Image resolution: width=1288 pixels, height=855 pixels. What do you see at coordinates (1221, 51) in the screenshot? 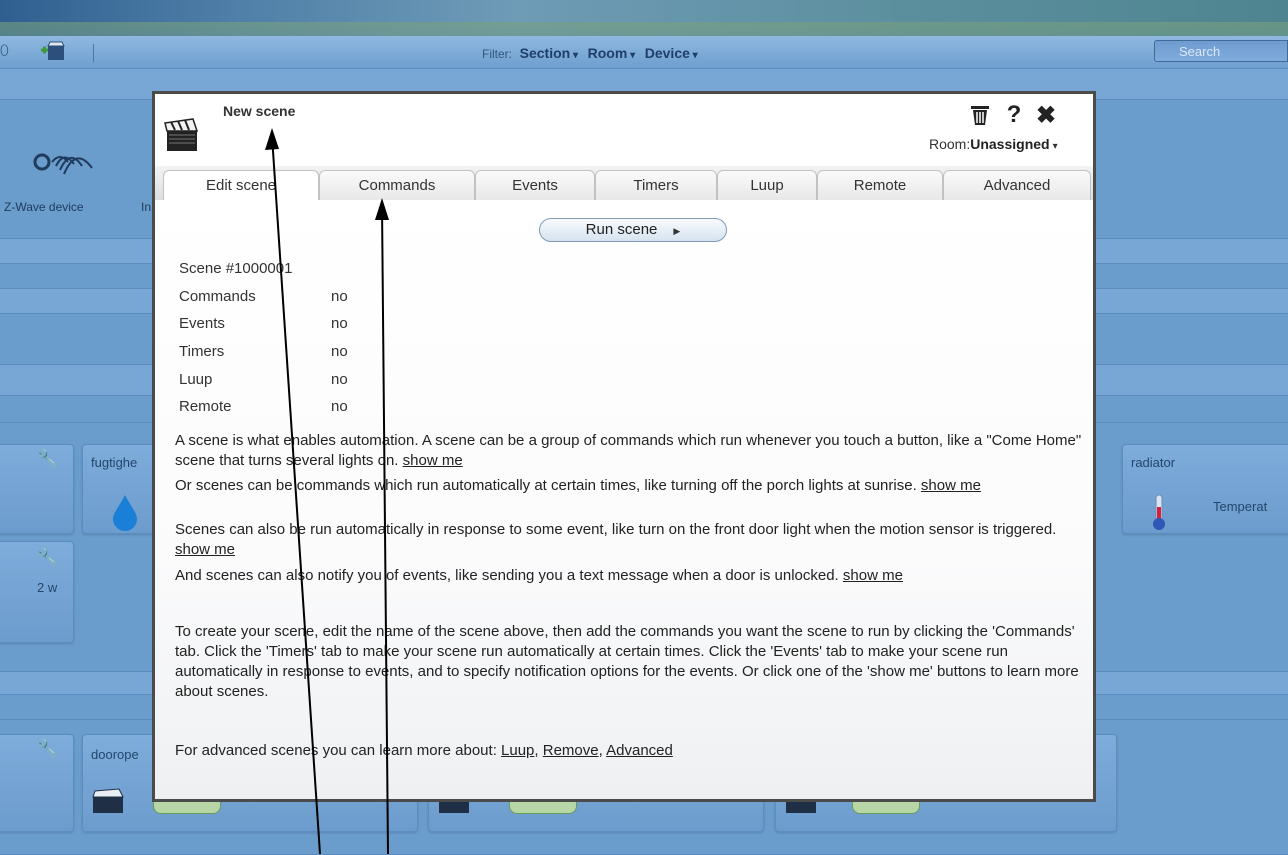
I see `search-input: Search` at bounding box center [1221, 51].